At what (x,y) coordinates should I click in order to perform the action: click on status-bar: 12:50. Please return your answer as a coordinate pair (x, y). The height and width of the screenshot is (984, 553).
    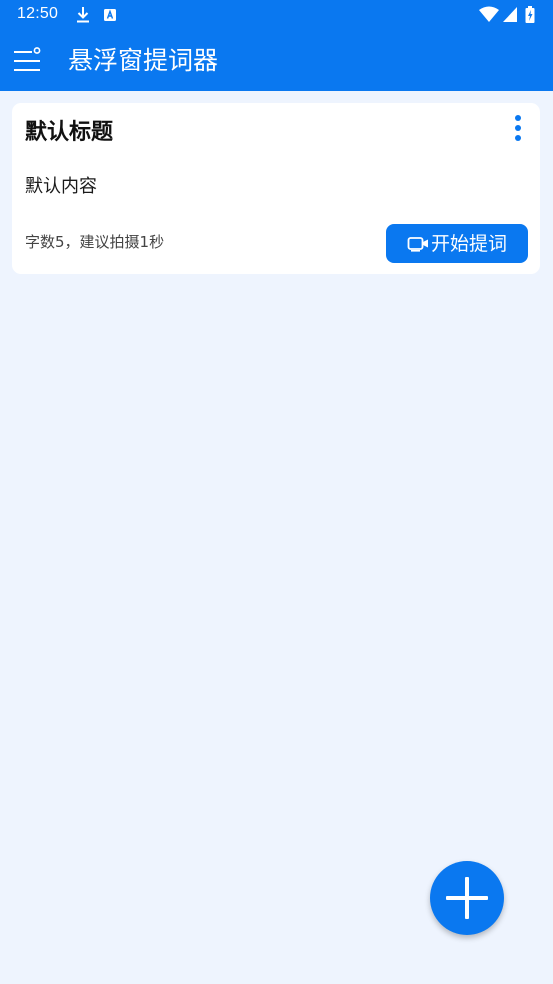
    Looking at the image, I should click on (276, 15).